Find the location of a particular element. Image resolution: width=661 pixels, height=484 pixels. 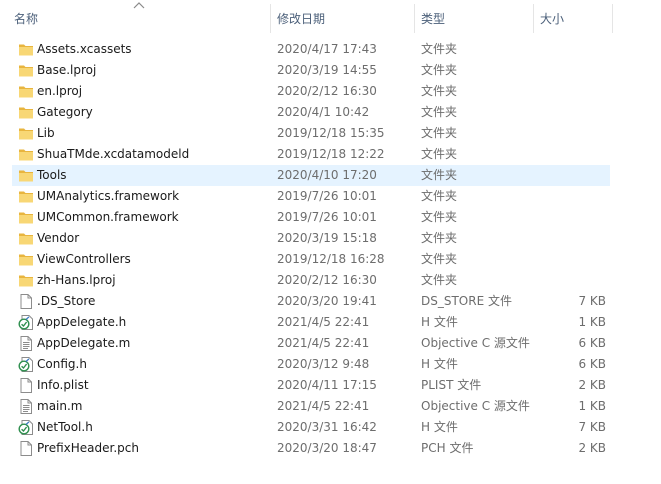

file-row: ShuaTMde.xcdatamodeld 2019/12/18 12:22 文件夹 is located at coordinates (330, 154).